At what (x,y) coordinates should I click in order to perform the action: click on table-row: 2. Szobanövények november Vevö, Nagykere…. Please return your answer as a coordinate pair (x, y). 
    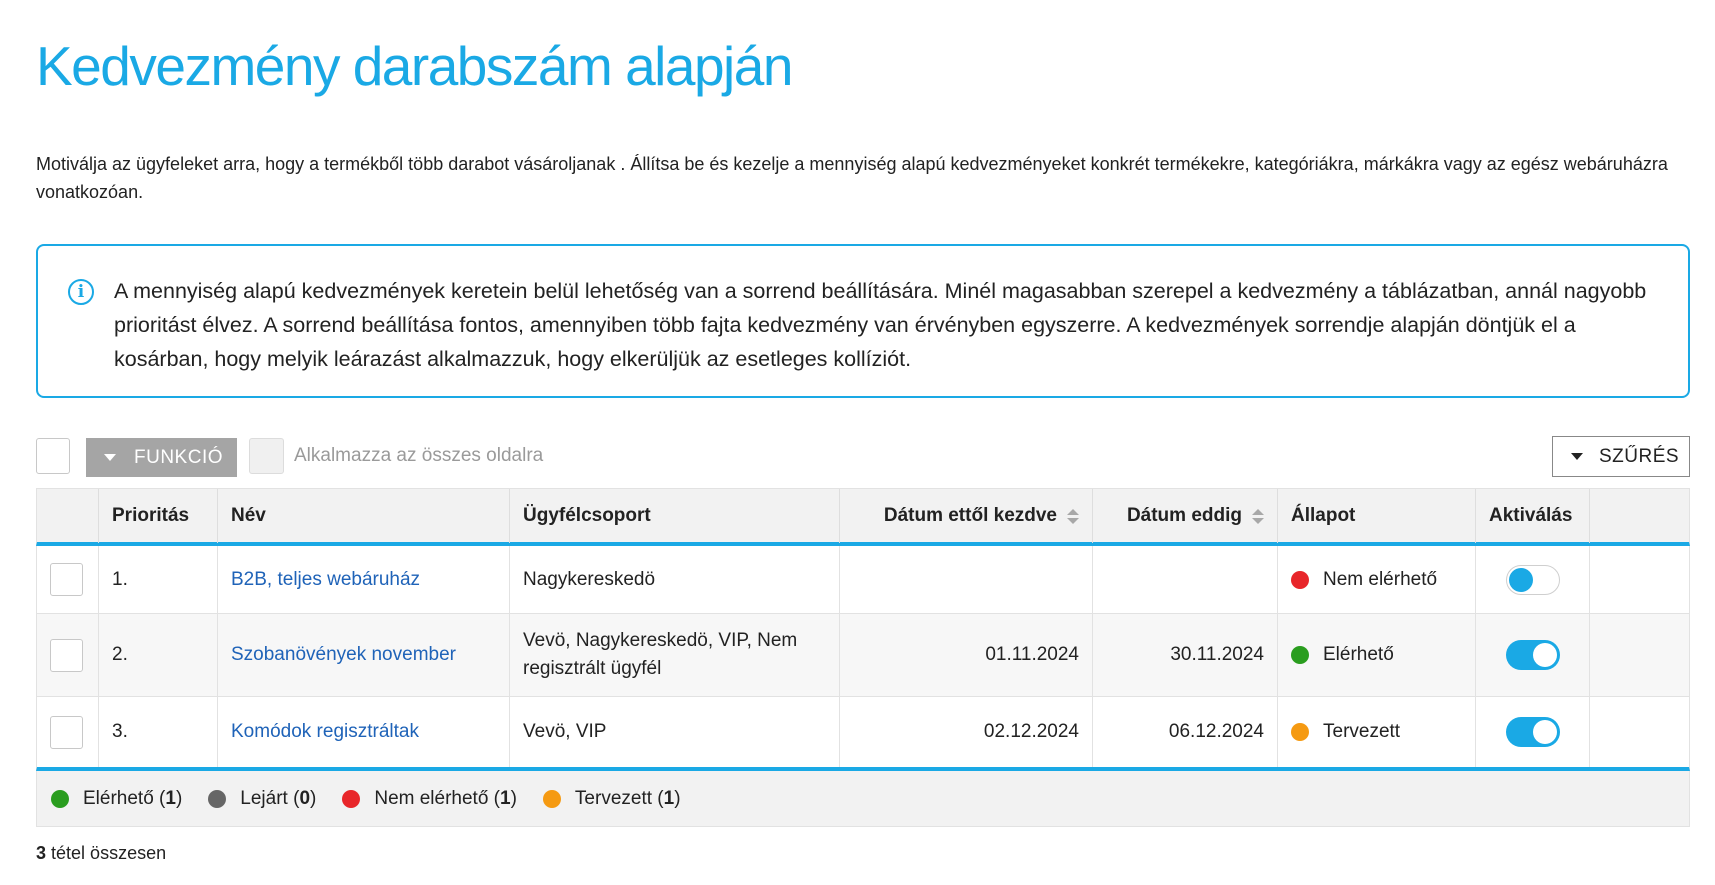
    Looking at the image, I should click on (863, 655).